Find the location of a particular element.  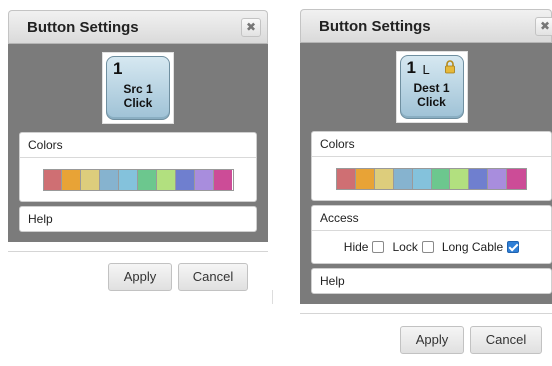

button-key-preview: 1 Src 1 Click is located at coordinates (138, 88).